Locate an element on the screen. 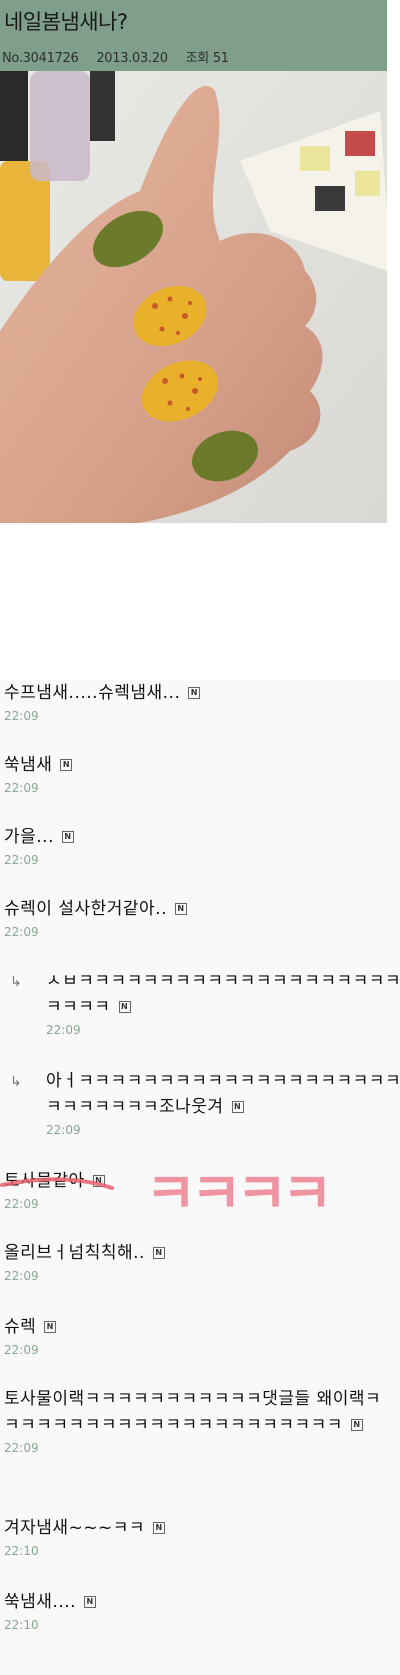 This screenshot has height=1675, width=400. post-date: 2013.03.20 is located at coordinates (132, 58).